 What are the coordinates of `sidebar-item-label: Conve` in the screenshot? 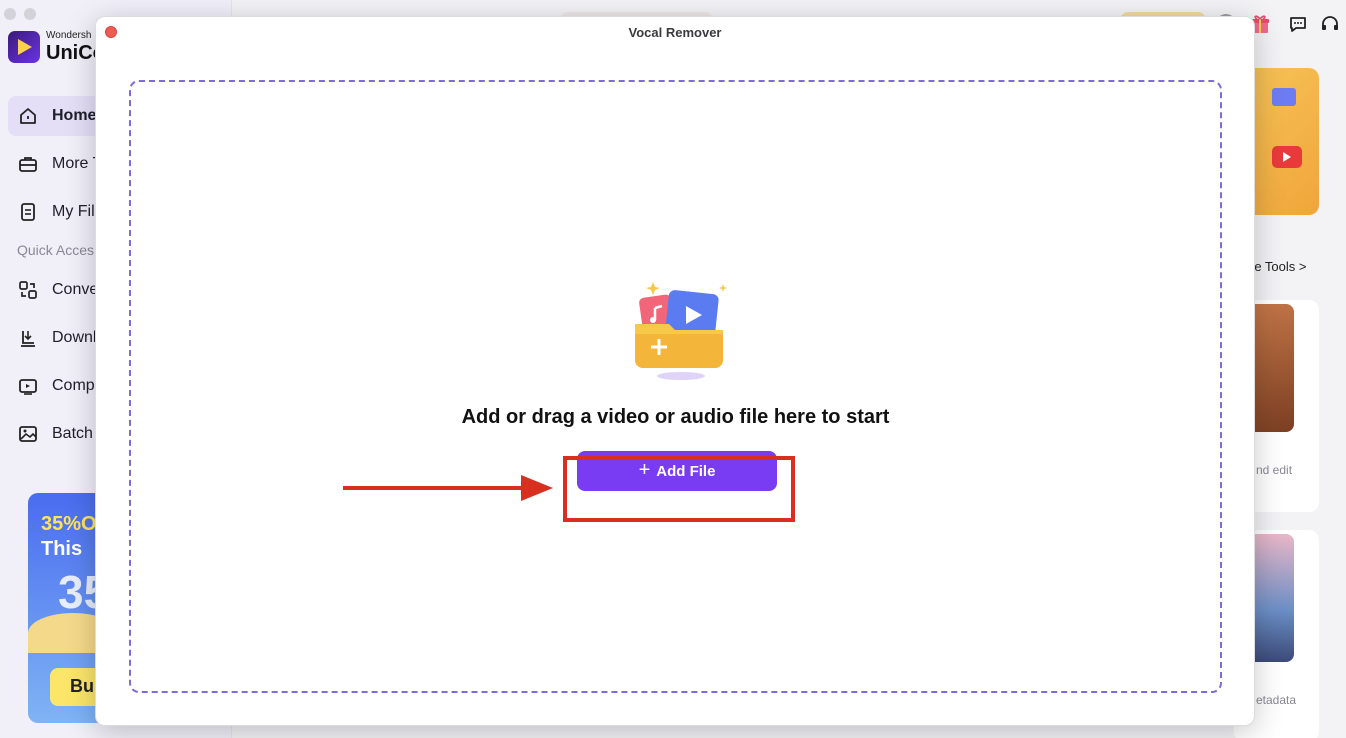 It's located at (75, 289).